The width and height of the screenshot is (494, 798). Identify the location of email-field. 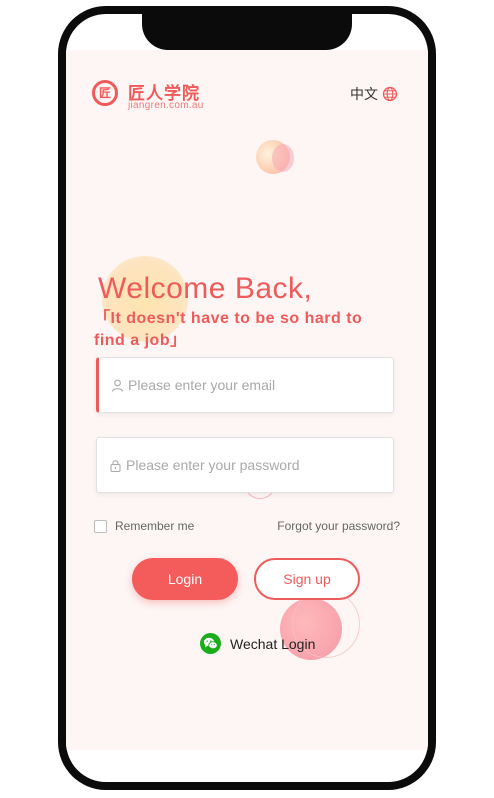
(245, 385).